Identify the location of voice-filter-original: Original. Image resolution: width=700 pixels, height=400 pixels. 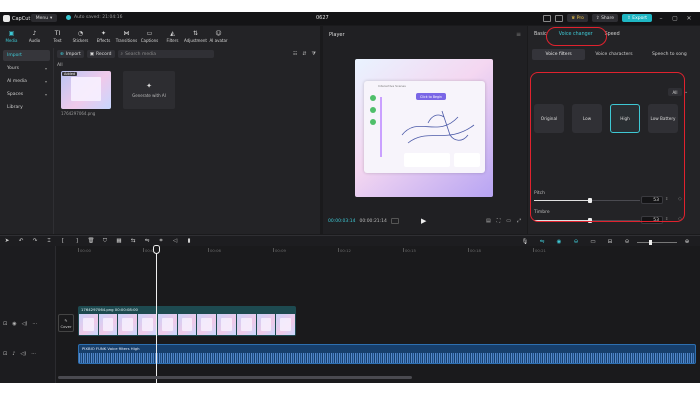
(549, 118).